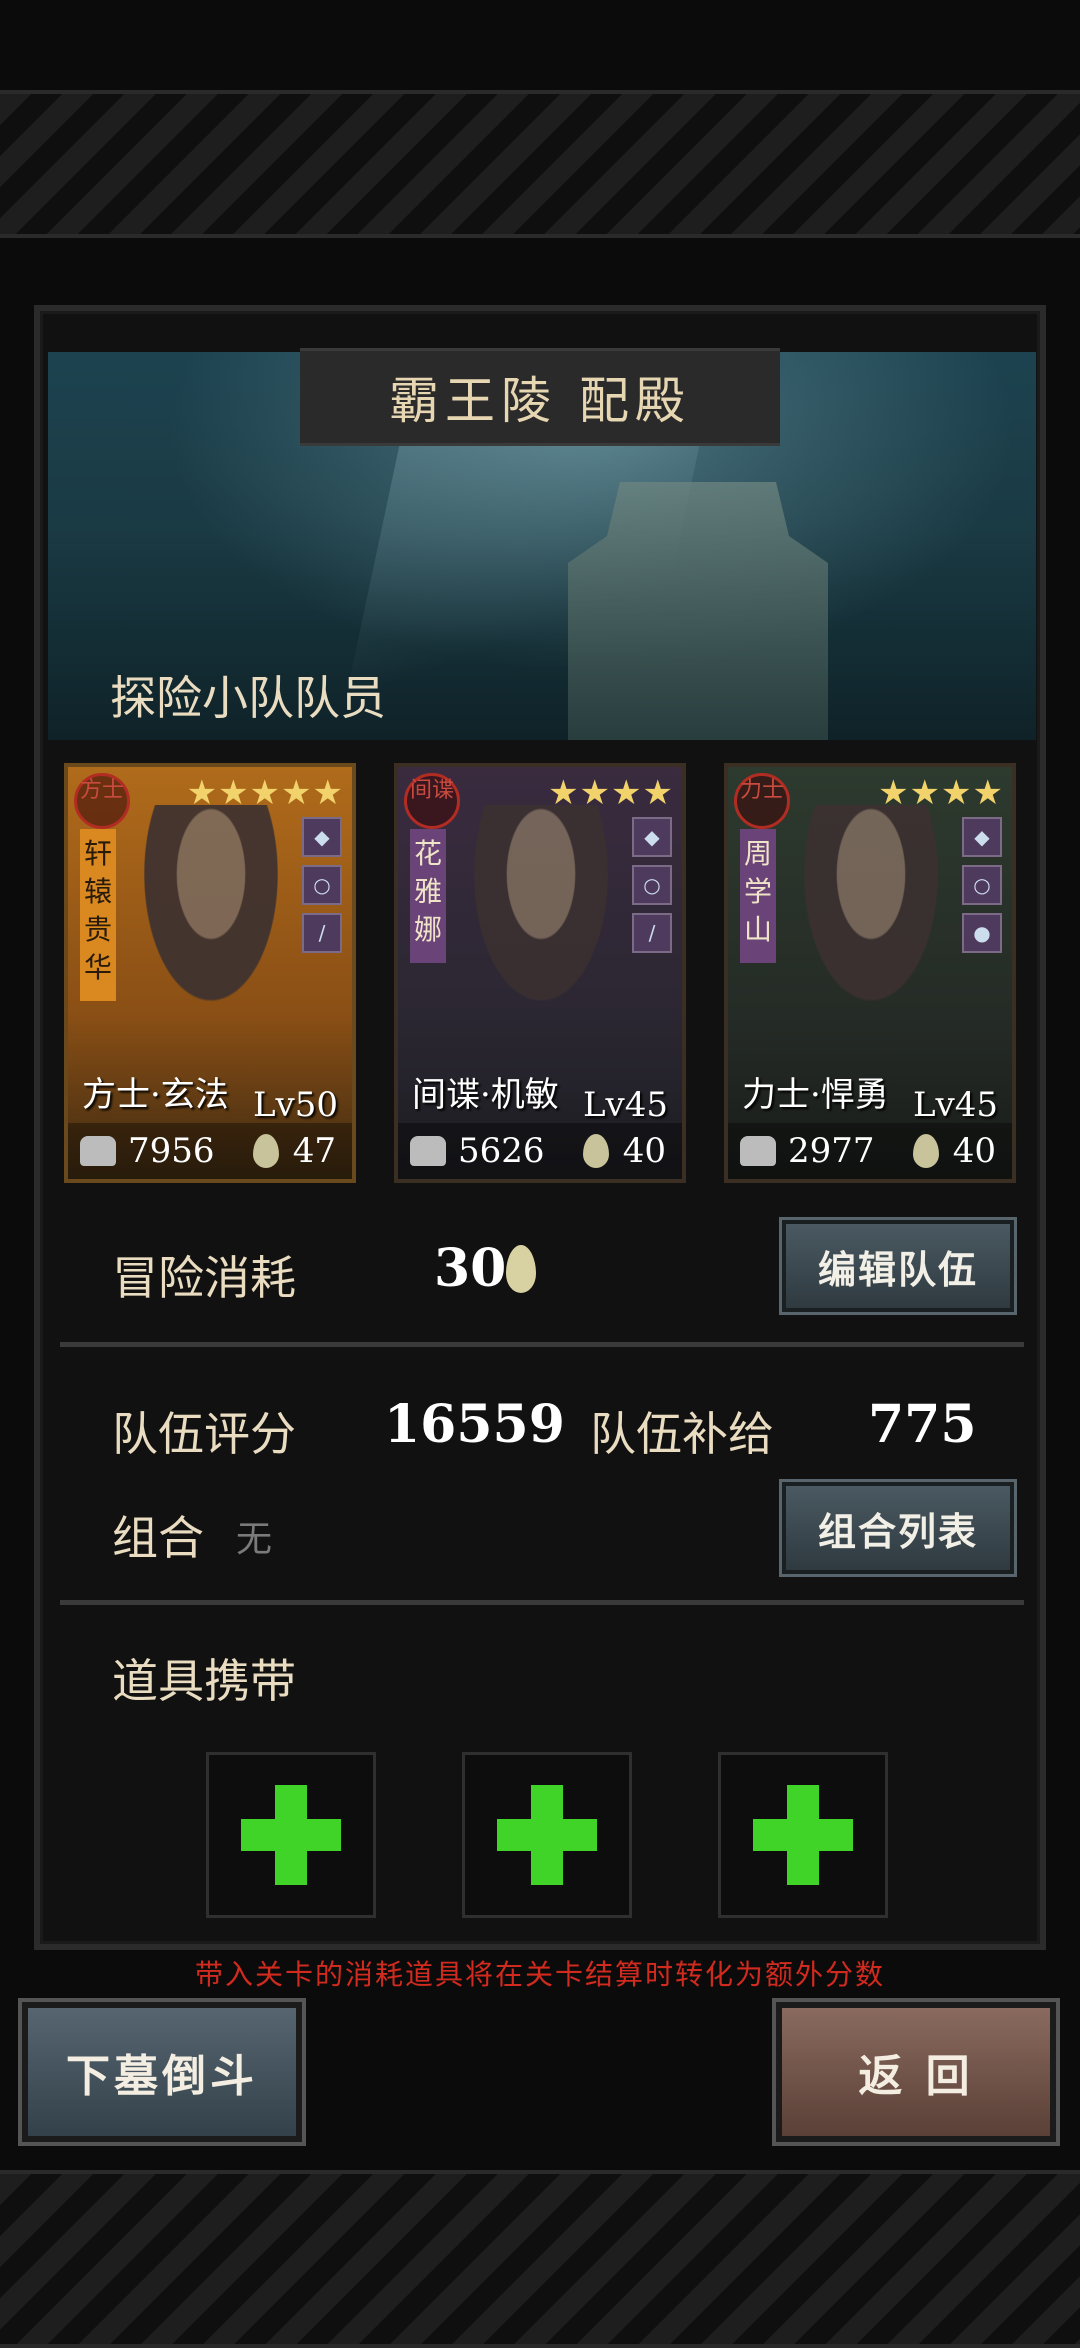  Describe the element at coordinates (158, 1538) in the screenshot. I see `combo-label: 组合` at that location.